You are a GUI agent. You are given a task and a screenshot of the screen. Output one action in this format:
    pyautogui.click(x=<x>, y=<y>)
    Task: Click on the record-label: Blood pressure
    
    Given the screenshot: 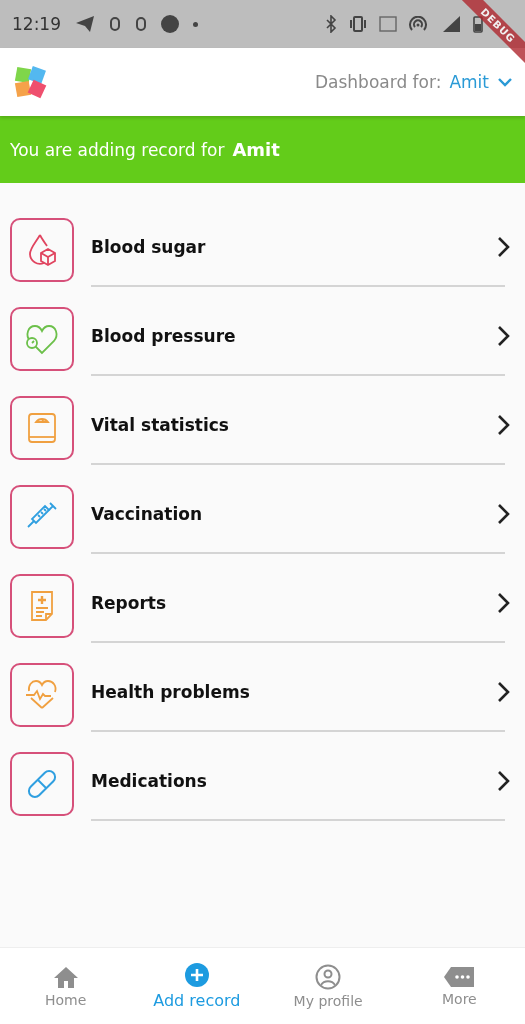 What is the action you would take?
    pyautogui.click(x=163, y=335)
    